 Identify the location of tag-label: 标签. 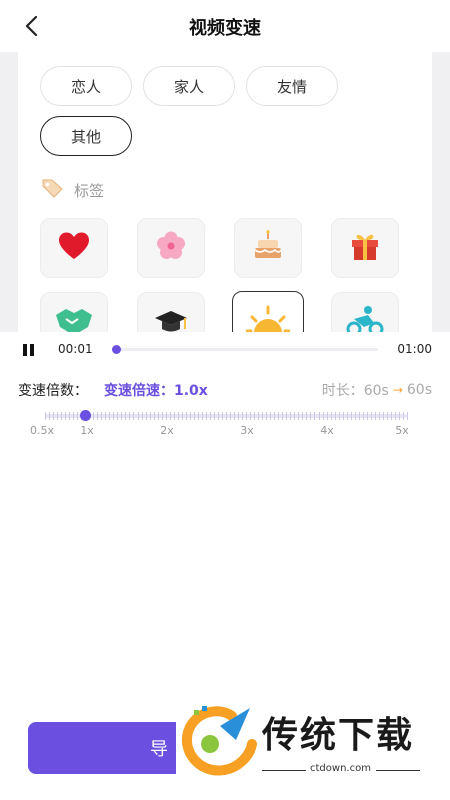
(89, 190).